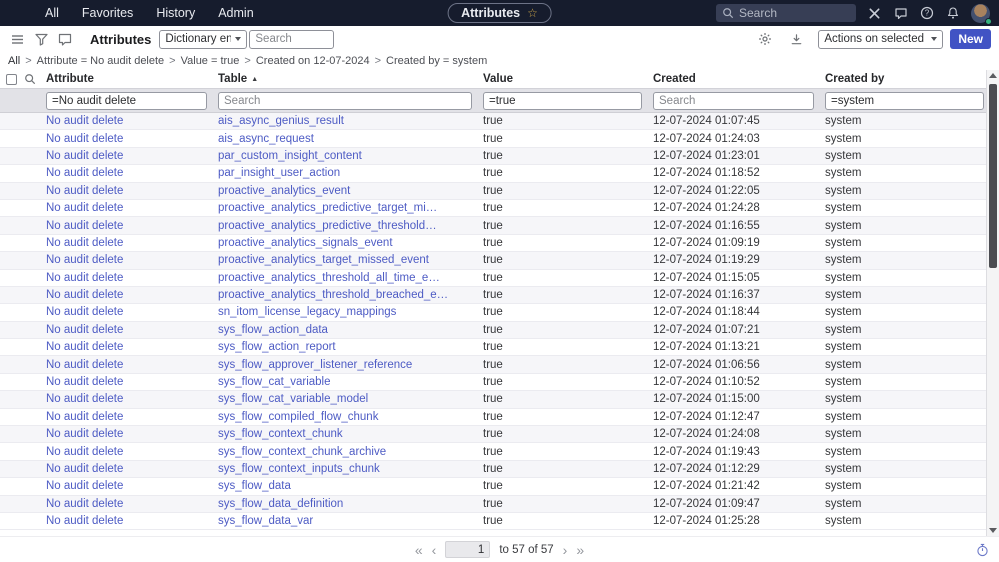 The width and height of the screenshot is (999, 562). What do you see at coordinates (284, 191) in the screenshot?
I see `table-link: proactive_analytics_event` at bounding box center [284, 191].